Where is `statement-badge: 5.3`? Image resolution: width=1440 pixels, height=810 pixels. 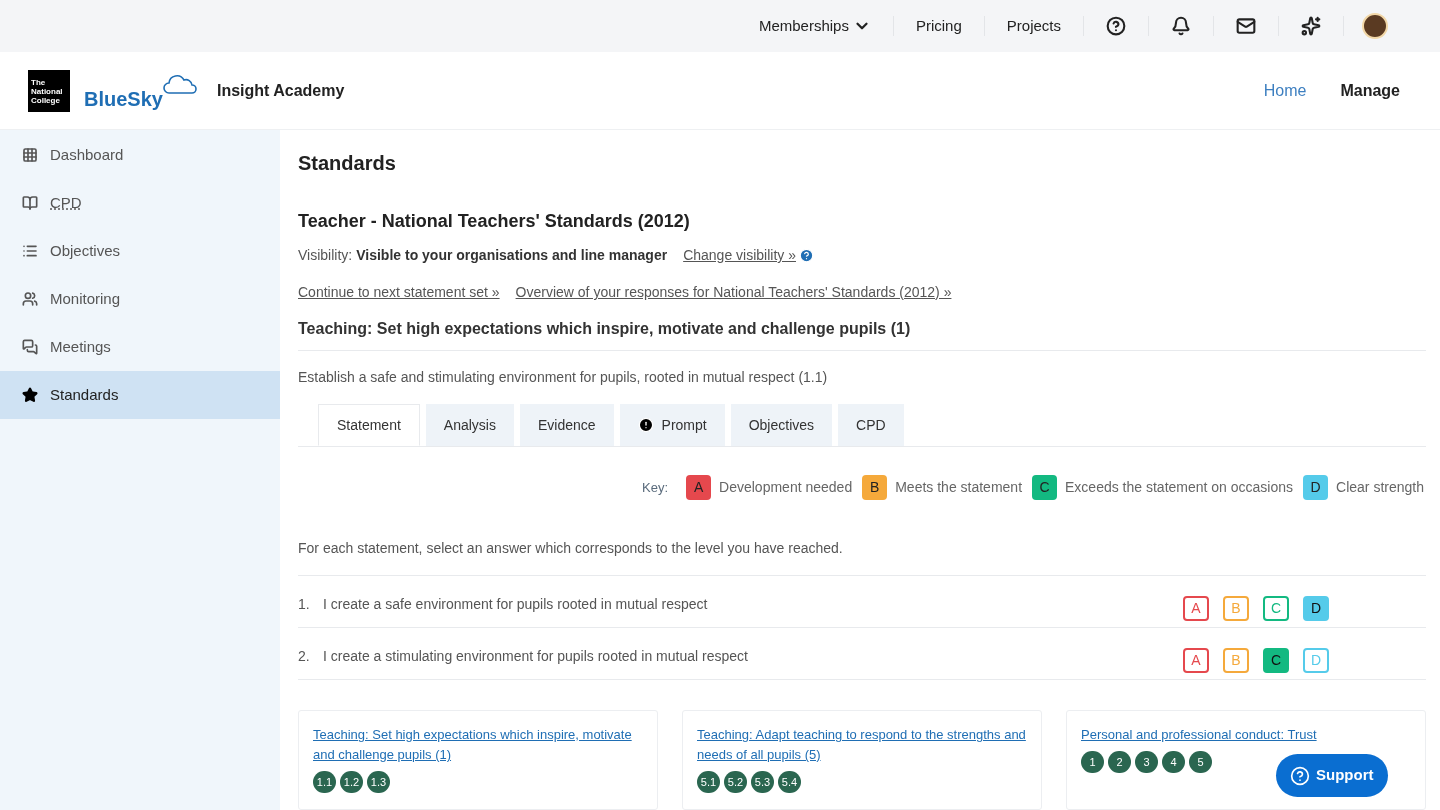
statement-badge: 5.3 is located at coordinates (762, 782).